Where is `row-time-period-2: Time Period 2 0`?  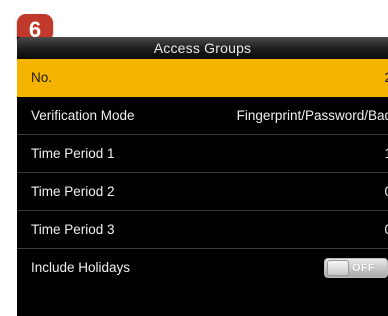 row-time-period-2: Time Period 2 0 is located at coordinates (202, 192).